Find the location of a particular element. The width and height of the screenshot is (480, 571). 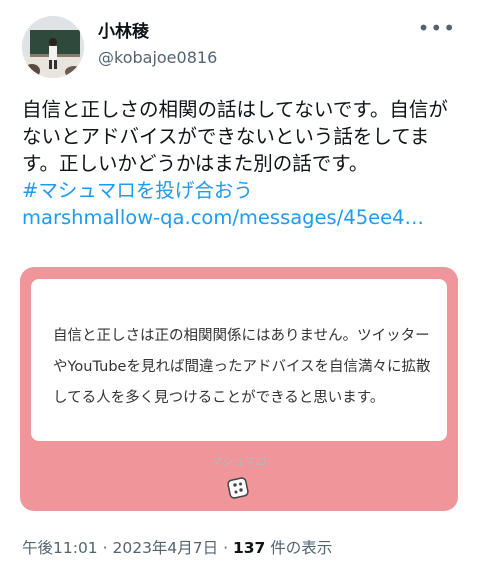

user-handle: @kobajoe0816 is located at coordinates (157, 58).